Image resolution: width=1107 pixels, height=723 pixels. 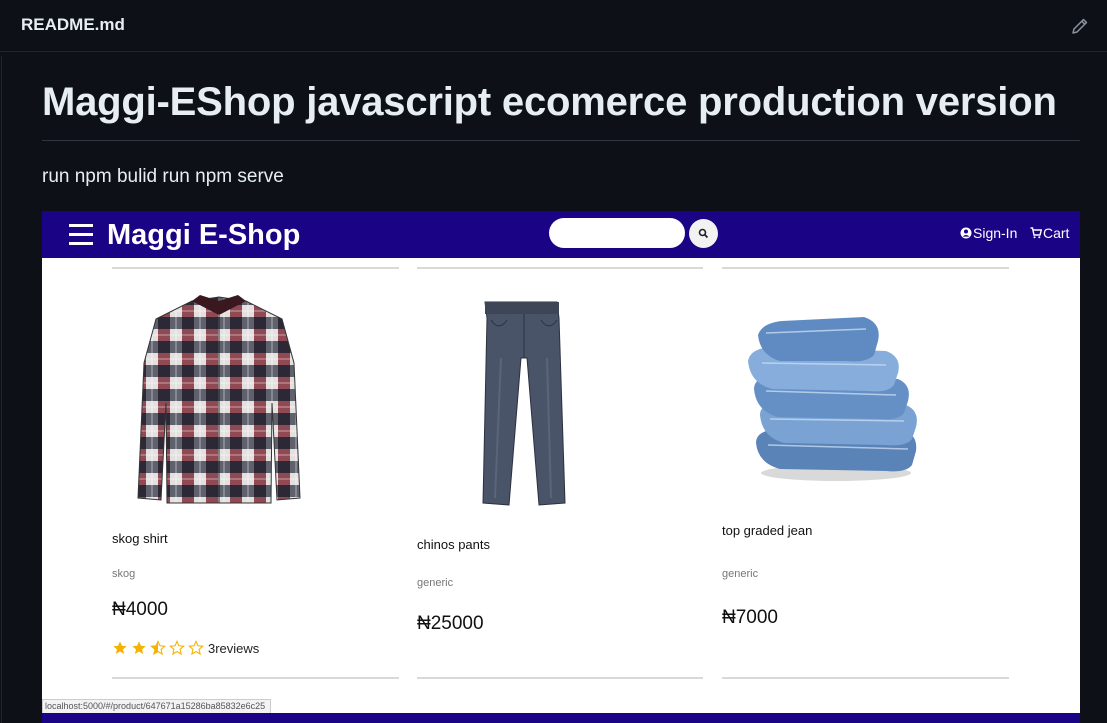 What do you see at coordinates (203, 235) in the screenshot?
I see `shop-brand: Maggi E-Shop` at bounding box center [203, 235].